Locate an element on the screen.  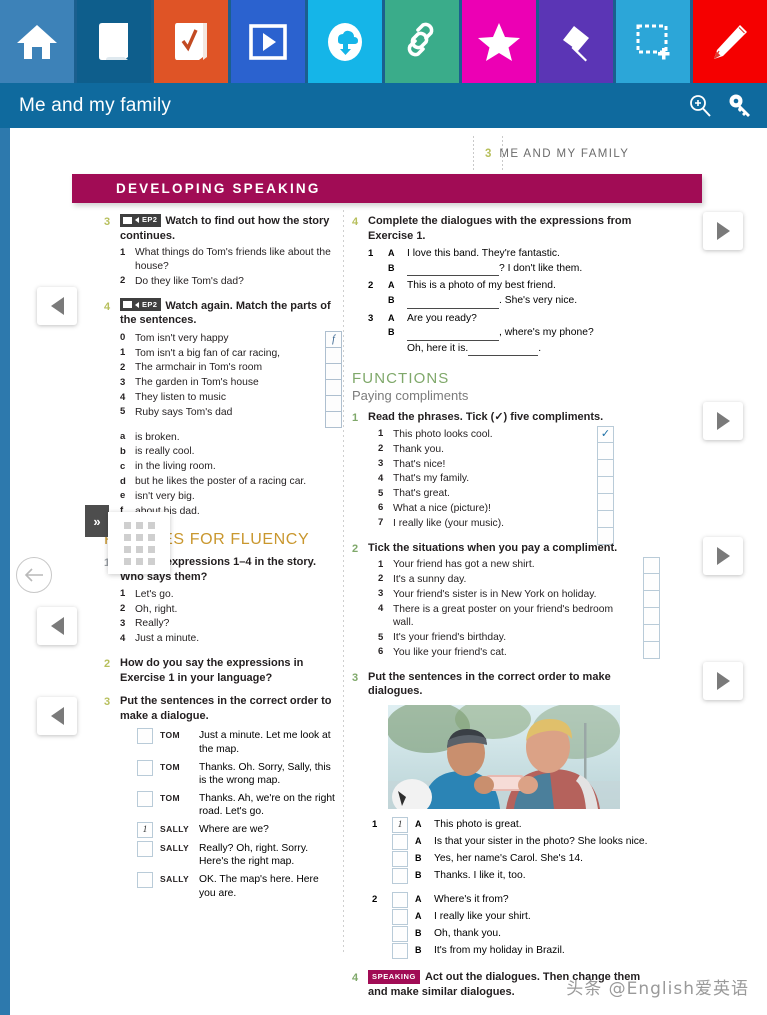
item-letter: e is located at coordinates (123, 496).